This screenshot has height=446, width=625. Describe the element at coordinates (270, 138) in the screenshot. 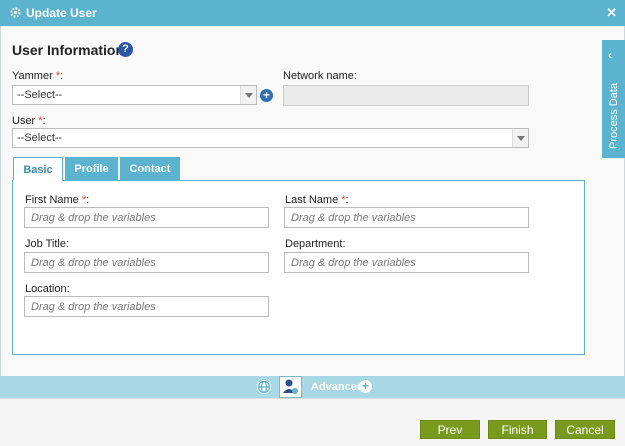

I see `user-select: --Select--` at that location.